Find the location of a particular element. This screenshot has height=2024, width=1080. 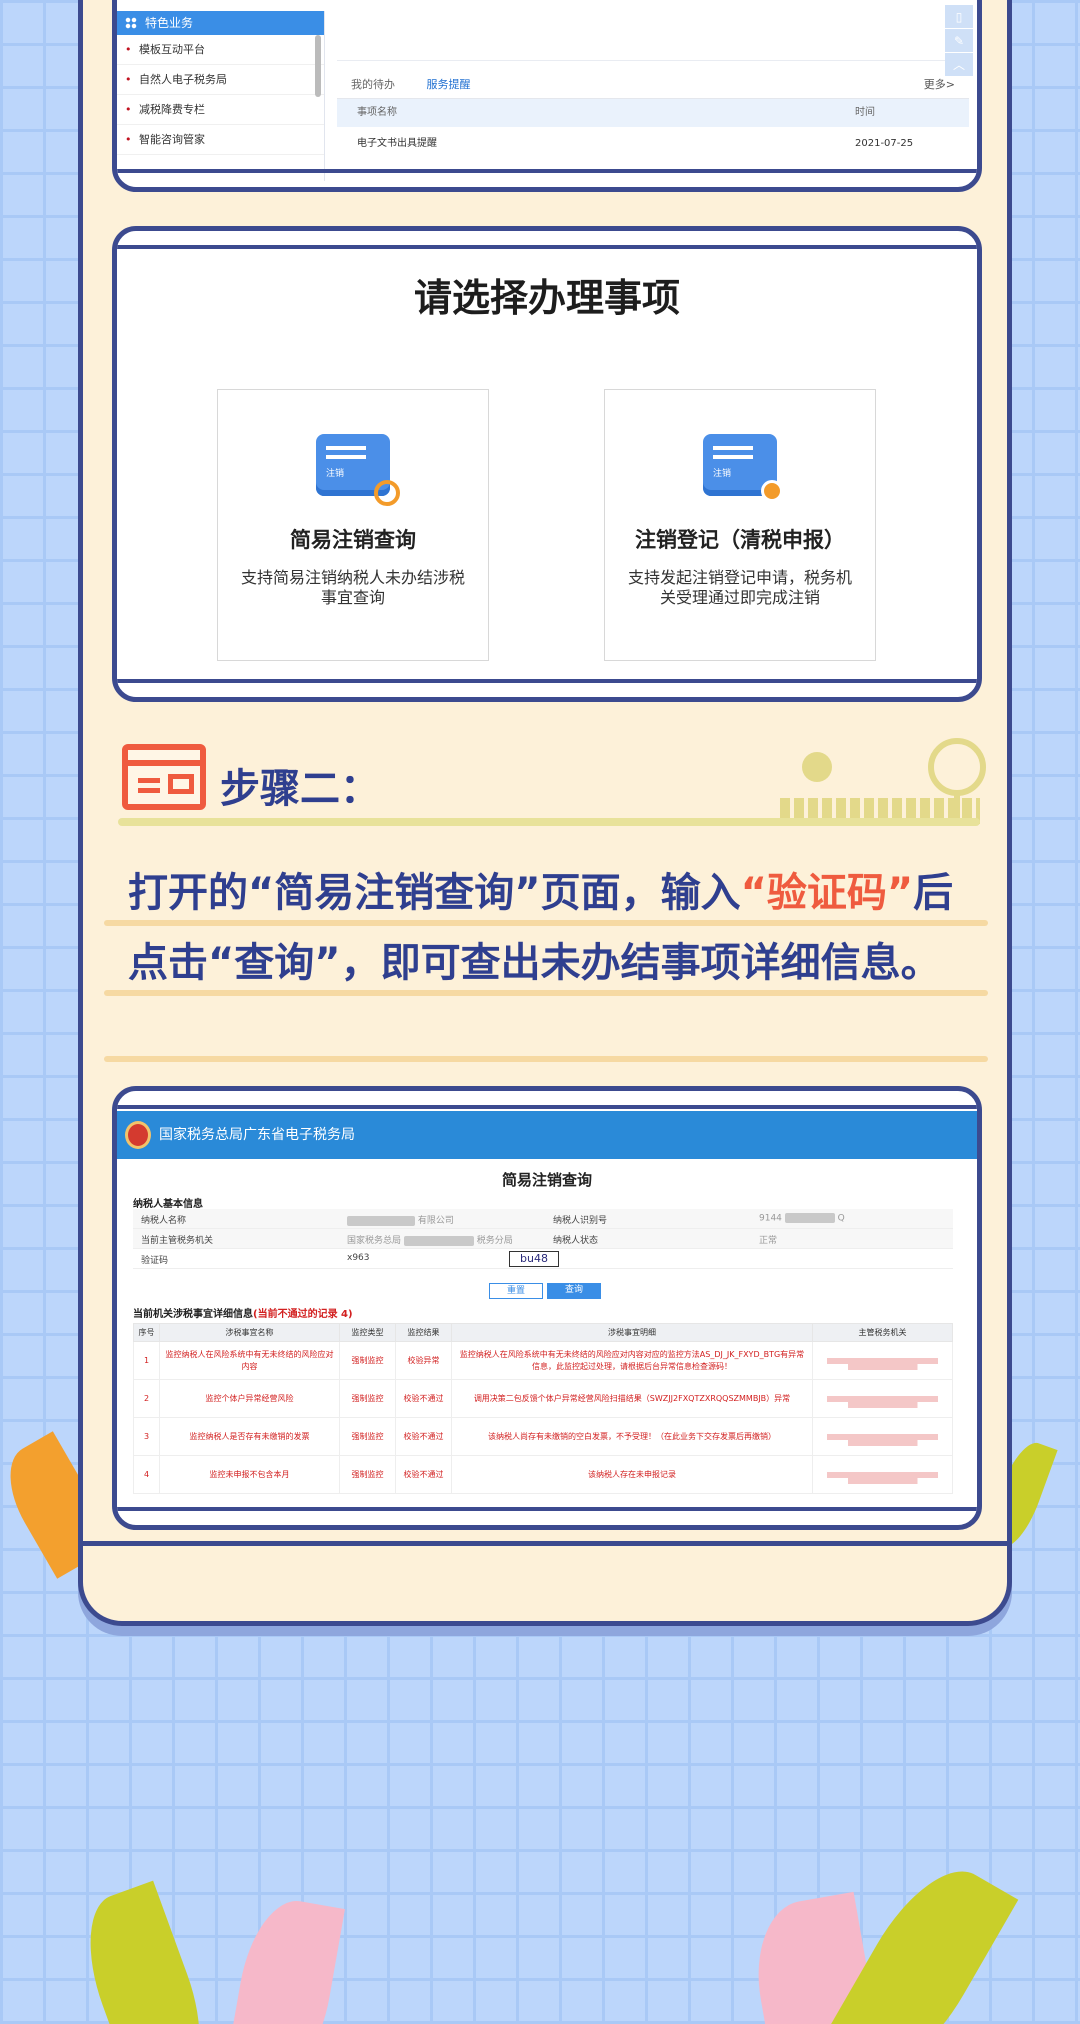

captcha-image: bu48 is located at coordinates (534, 1259).